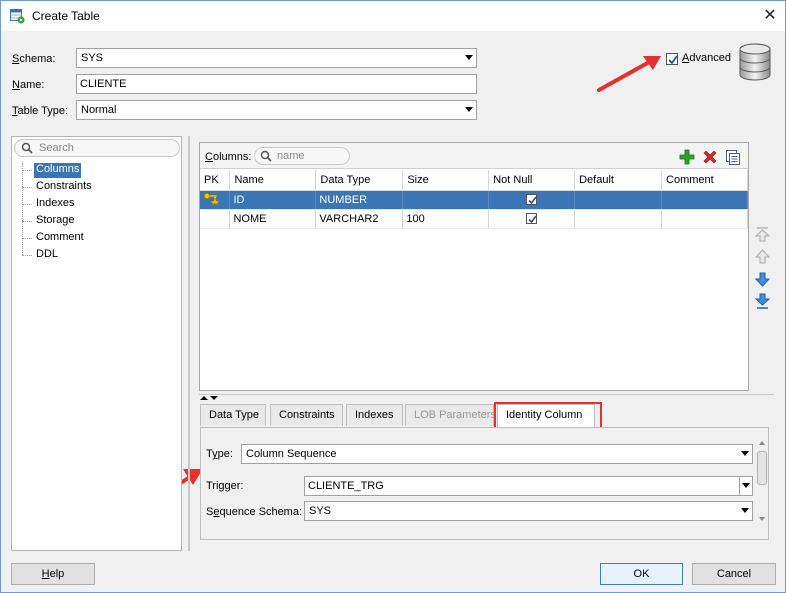  I want to click on tab-lob-parameters: LOB Parameters, so click(450, 415).